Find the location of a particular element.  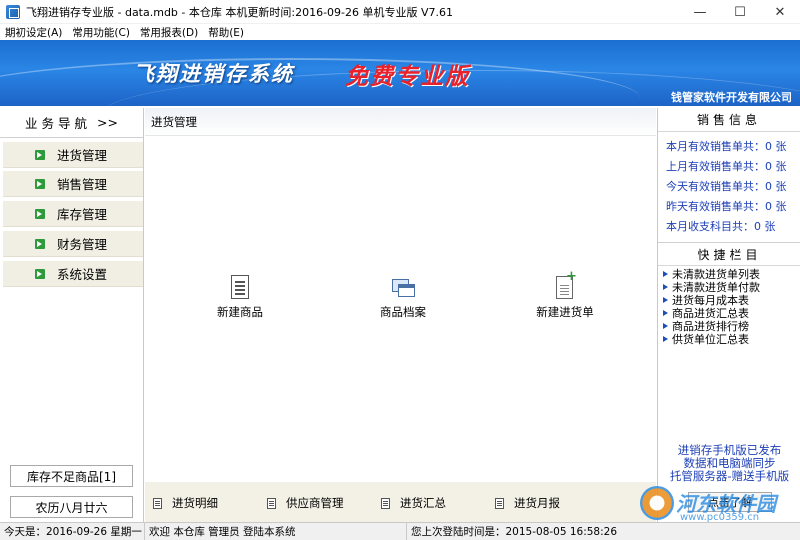

new-purchase-order-action: + 新建进货单 is located at coordinates (565, 295).